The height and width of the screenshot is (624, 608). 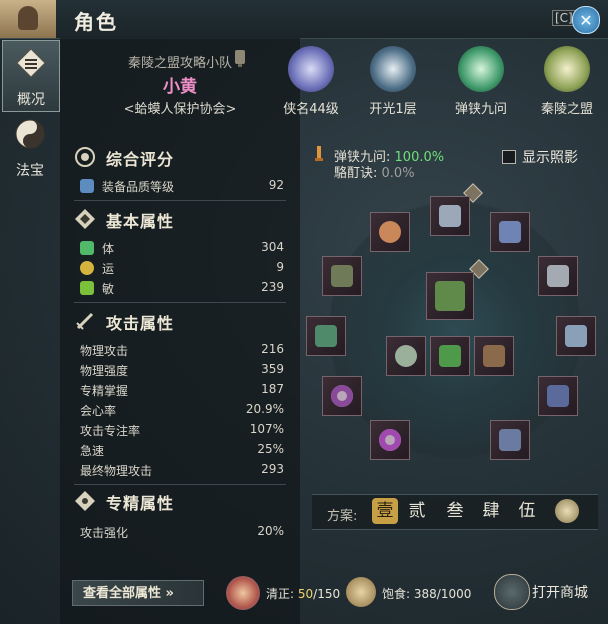 I want to click on close-button: ✕, so click(x=586, y=20).